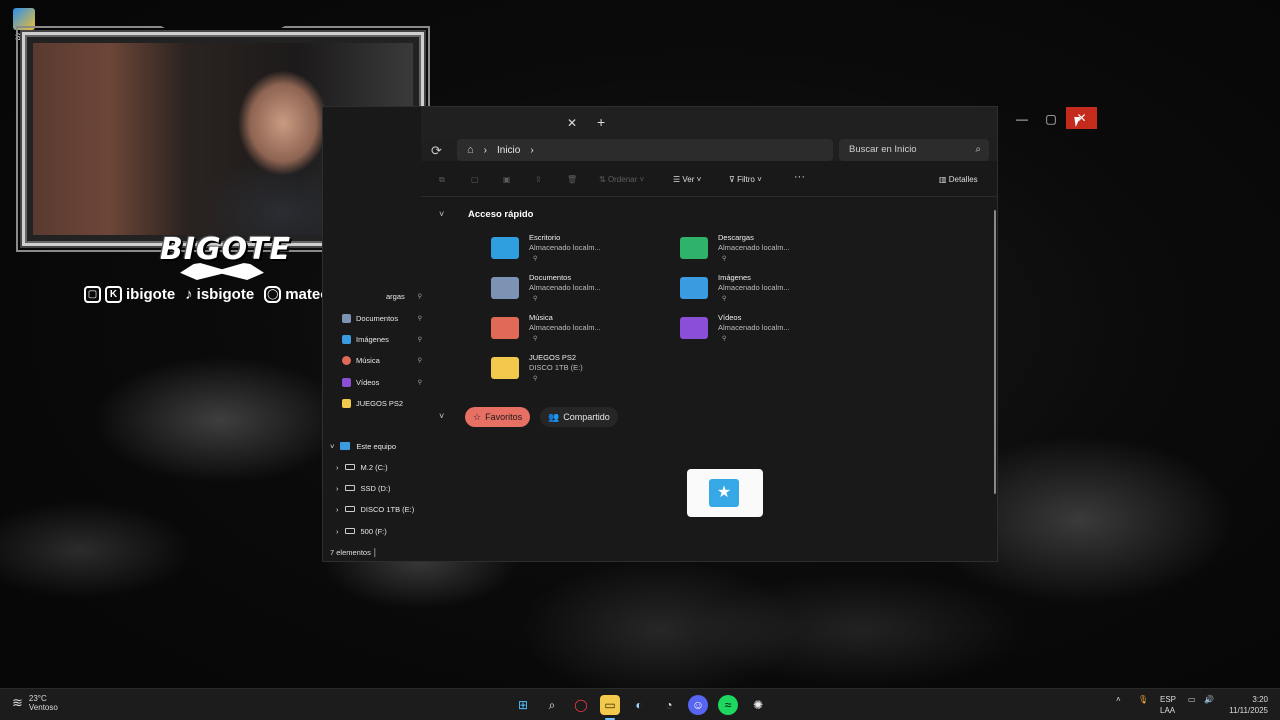 This screenshot has height=720, width=1280. I want to click on more-options-button: ···, so click(799, 177).